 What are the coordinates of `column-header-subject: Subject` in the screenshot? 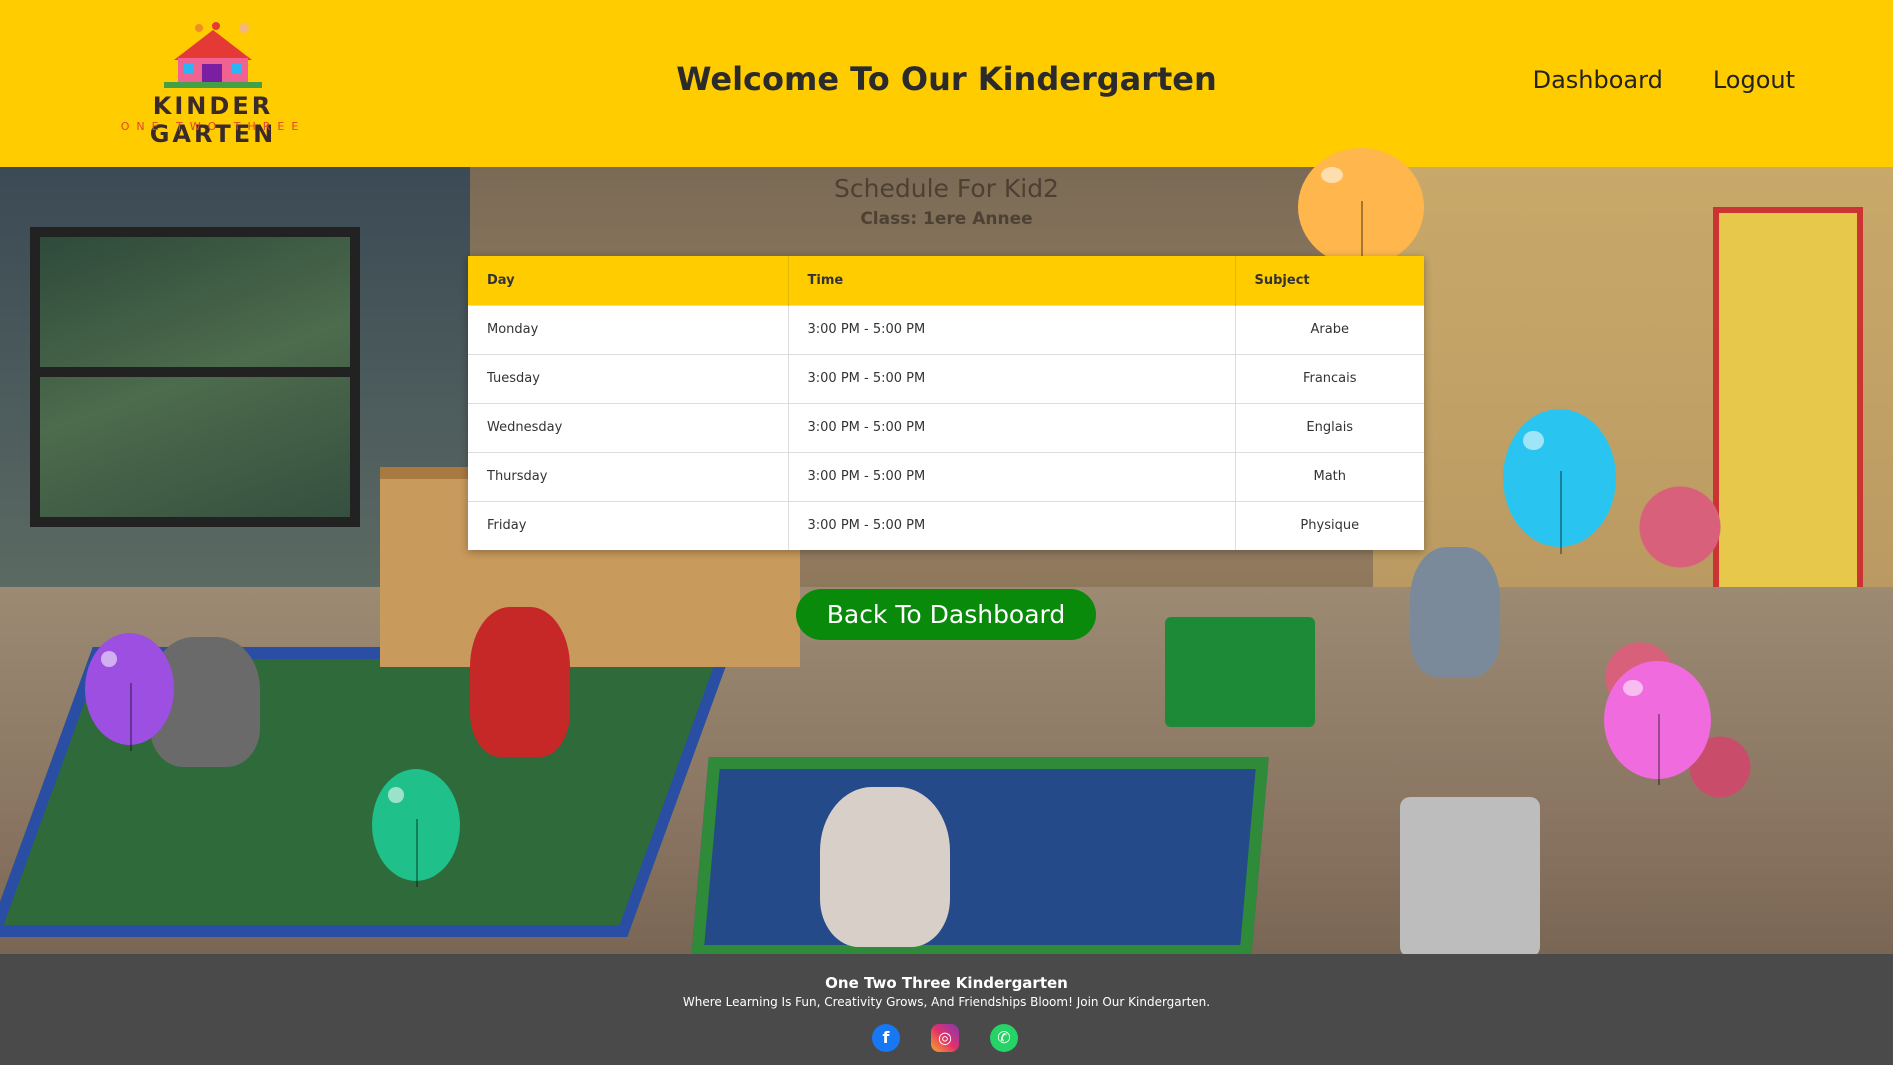 It's located at (1329, 280).